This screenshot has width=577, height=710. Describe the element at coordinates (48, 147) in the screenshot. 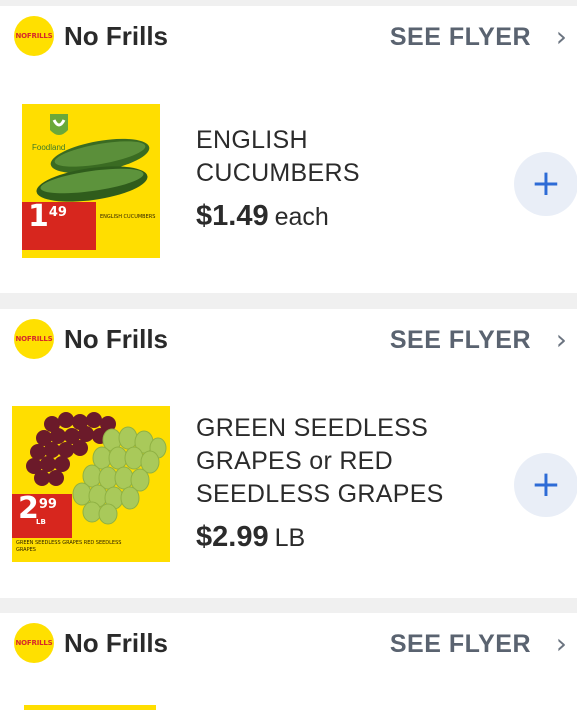

I see `brand-label: Foodland` at that location.